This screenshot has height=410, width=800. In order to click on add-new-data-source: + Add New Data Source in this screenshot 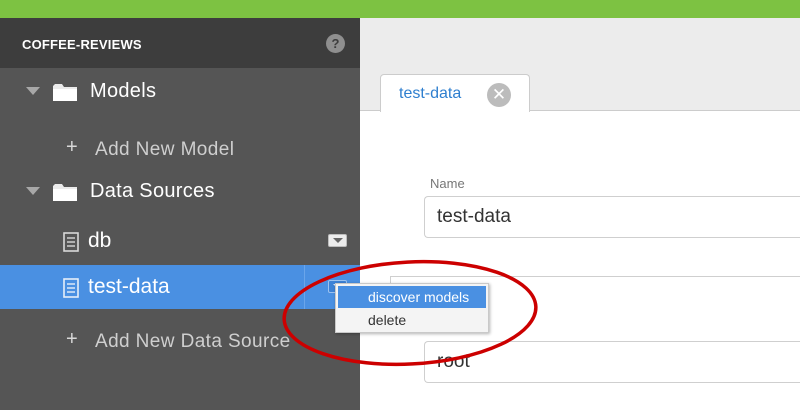, I will do `click(180, 342)`.